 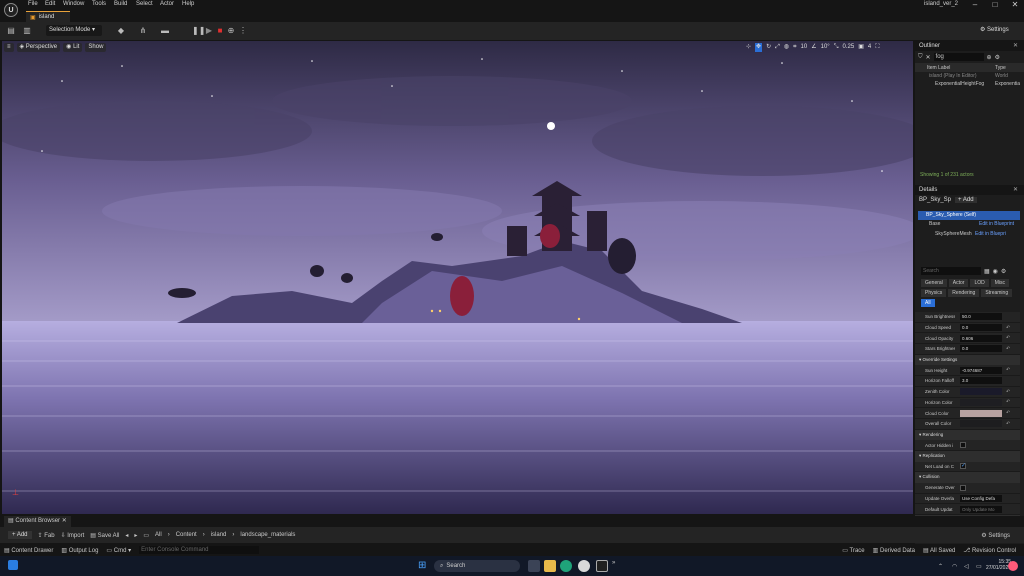 What do you see at coordinates (534, 566) in the screenshot?
I see `task-view-icon` at bounding box center [534, 566].